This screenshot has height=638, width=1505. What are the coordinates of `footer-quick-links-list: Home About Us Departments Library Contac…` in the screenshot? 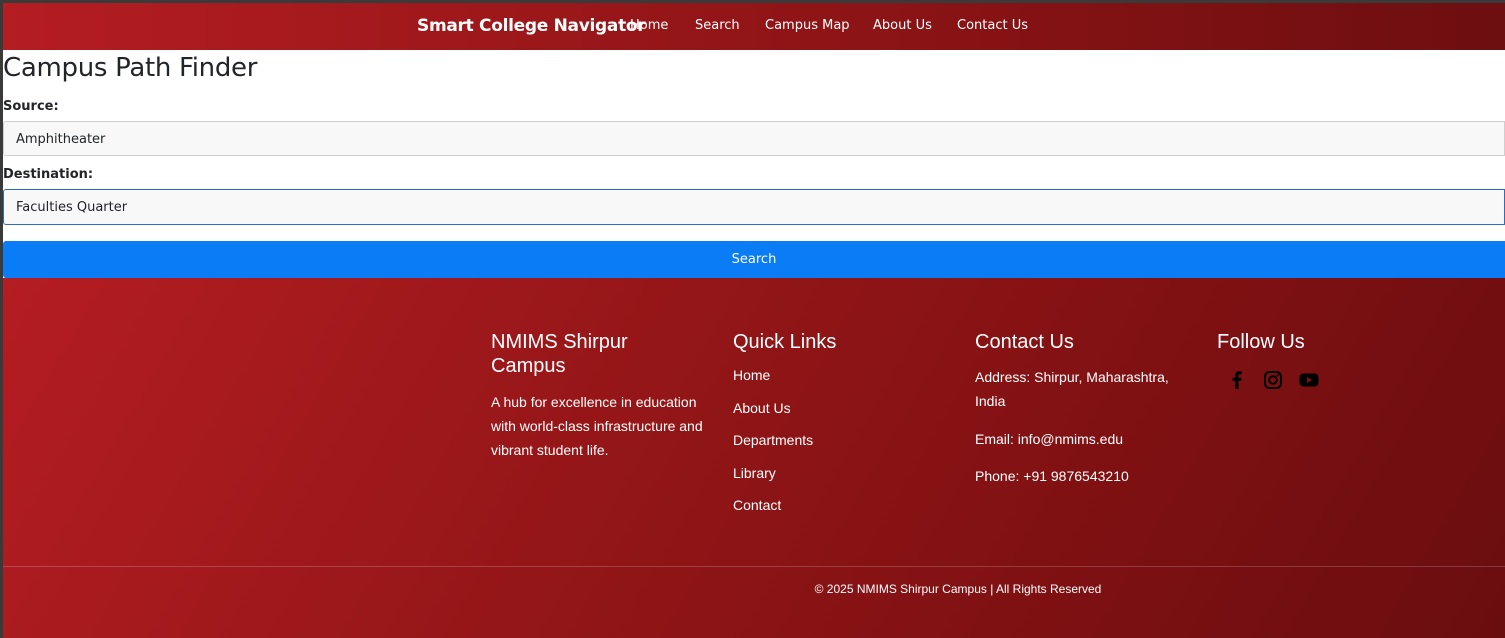 It's located at (840, 446).